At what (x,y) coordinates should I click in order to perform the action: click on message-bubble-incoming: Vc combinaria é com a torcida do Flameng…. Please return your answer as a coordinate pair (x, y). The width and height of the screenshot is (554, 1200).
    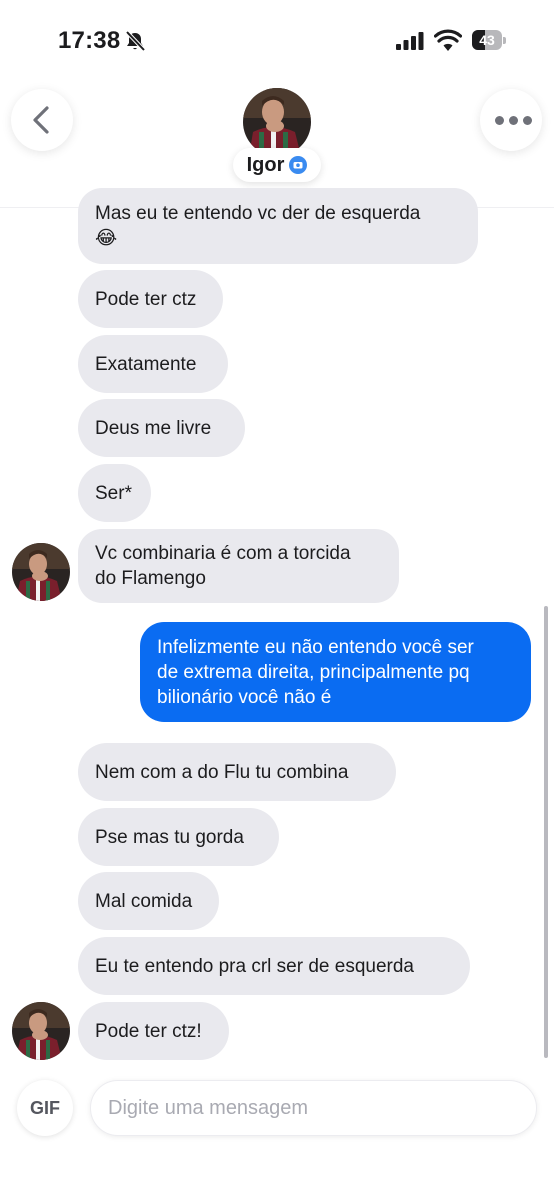
    Looking at the image, I should click on (238, 566).